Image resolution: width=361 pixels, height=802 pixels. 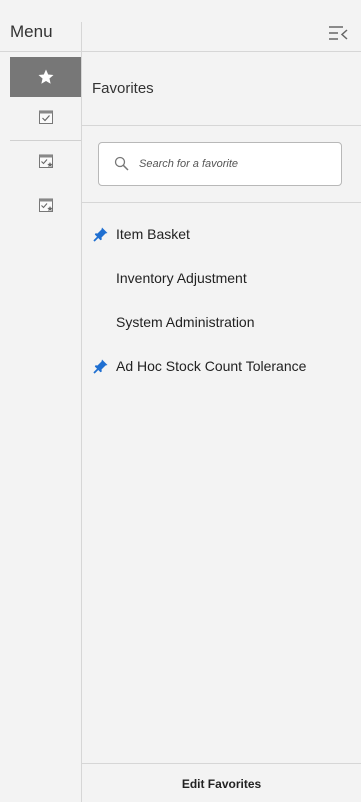 I want to click on favorite-label: Inventory Adjustment, so click(x=181, y=278).